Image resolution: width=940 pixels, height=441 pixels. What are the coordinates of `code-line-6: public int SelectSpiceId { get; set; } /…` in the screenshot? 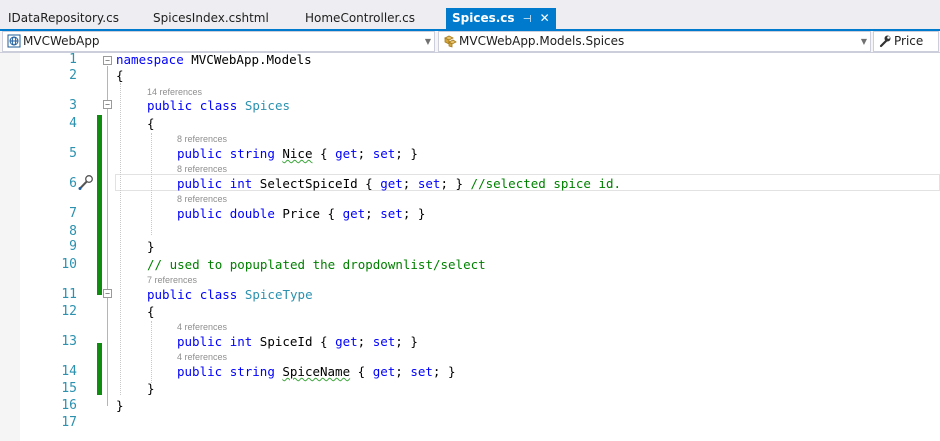 It's located at (399, 184).